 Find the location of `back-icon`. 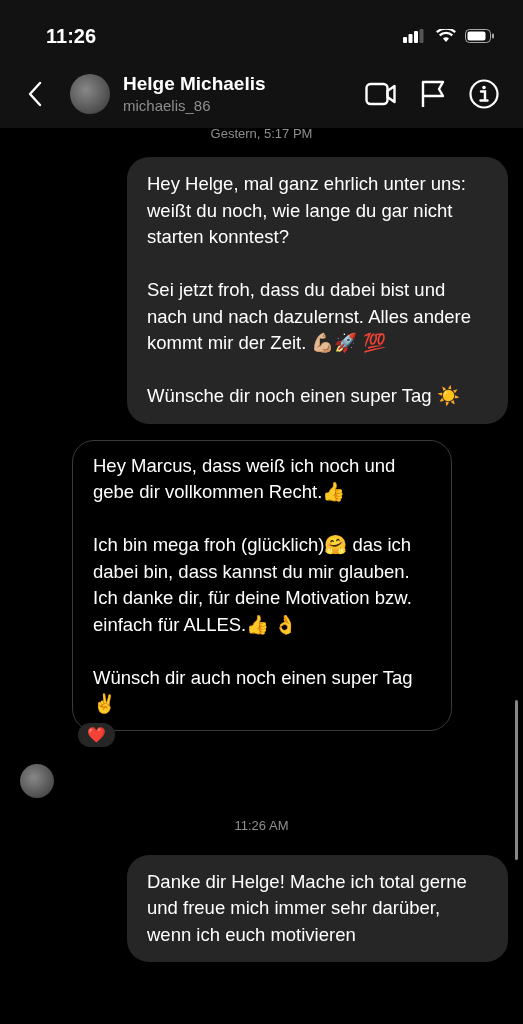

back-icon is located at coordinates (35, 93).